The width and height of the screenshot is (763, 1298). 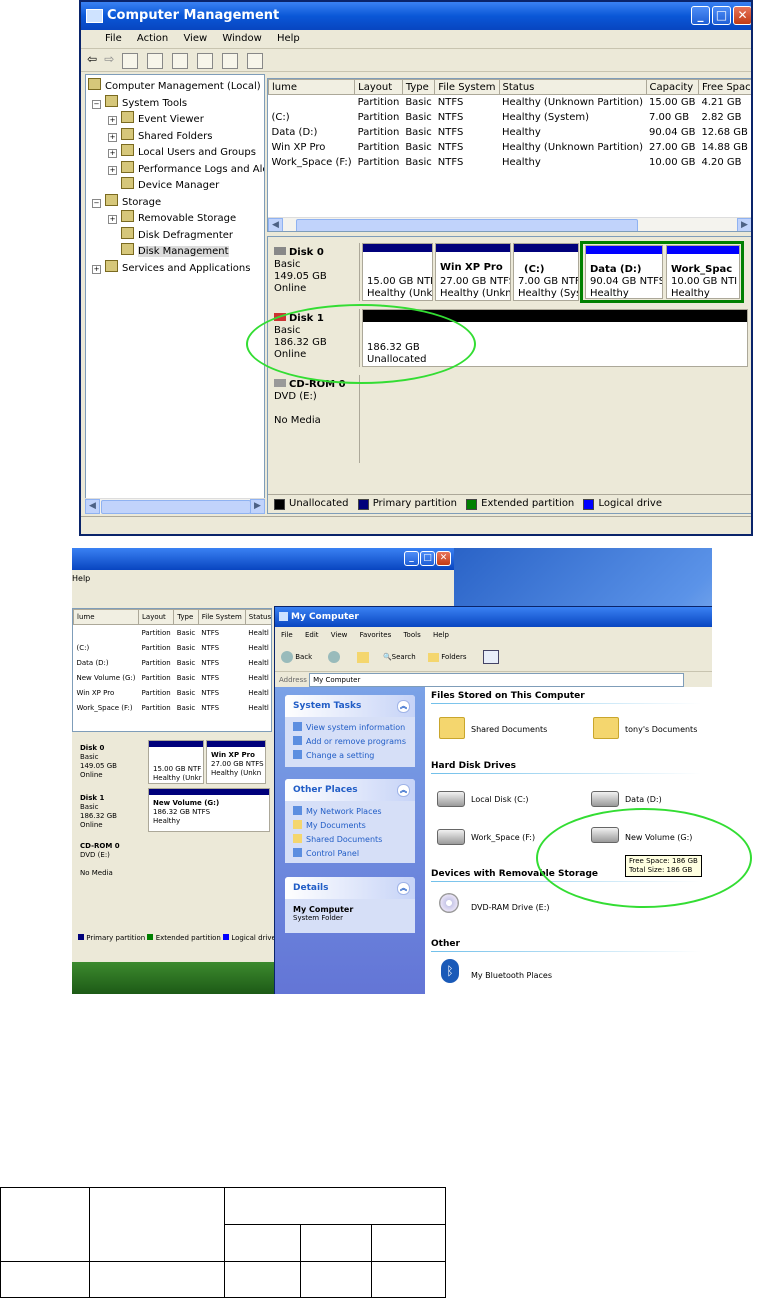 What do you see at coordinates (467, 87) in the screenshot?
I see `col-file-system: File System` at bounding box center [467, 87].